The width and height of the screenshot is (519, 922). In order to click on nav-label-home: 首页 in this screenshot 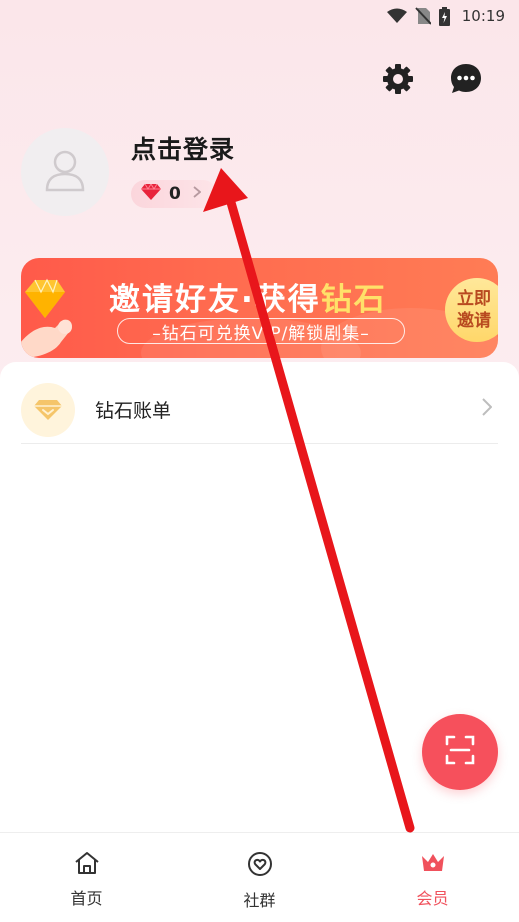, I will do `click(86, 898)`.